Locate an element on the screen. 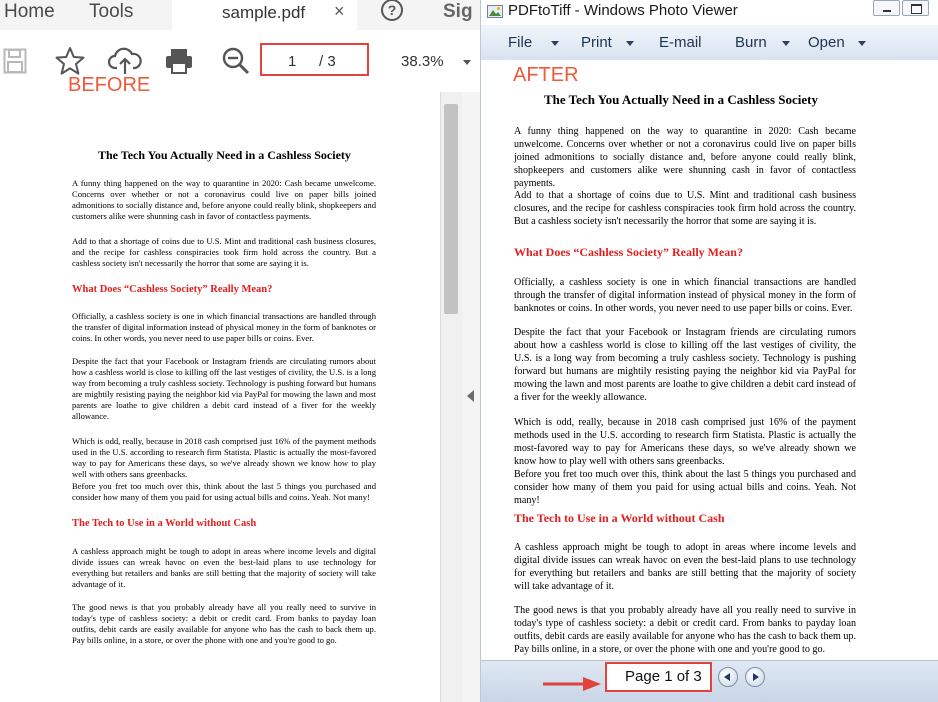  scrollbar-thumb is located at coordinates (451, 209).